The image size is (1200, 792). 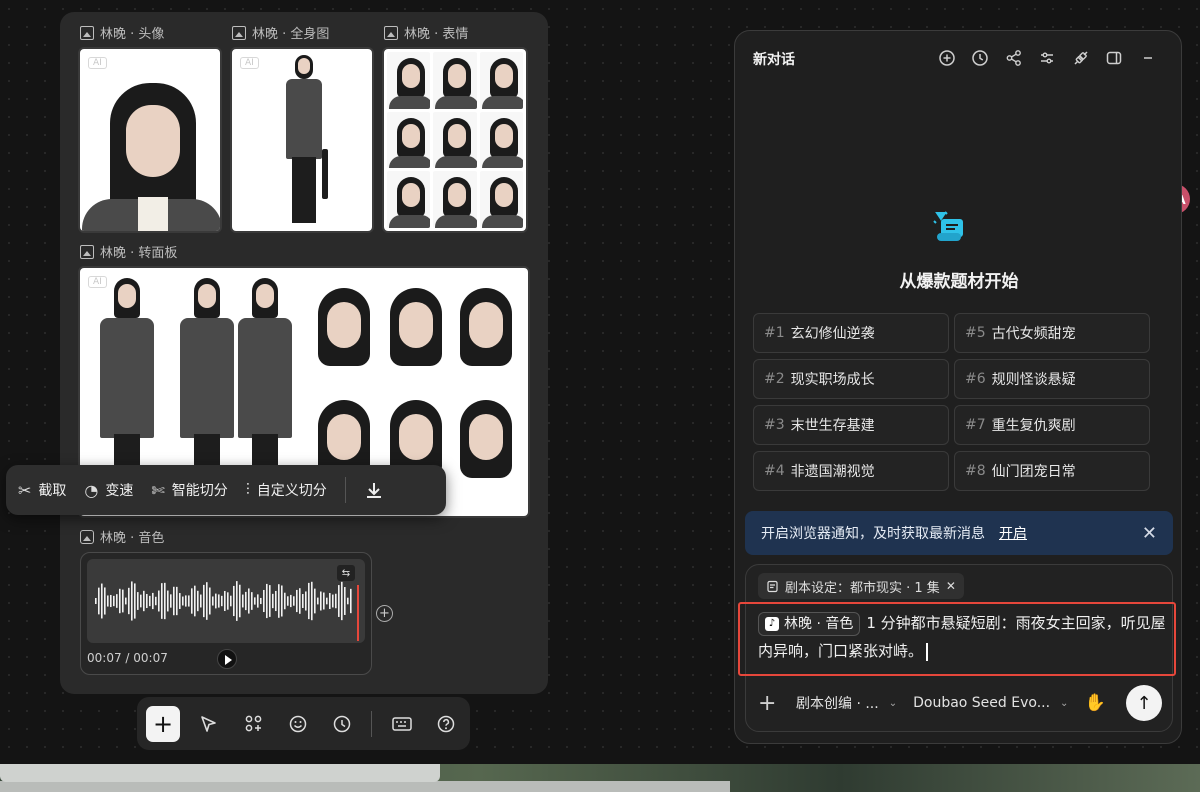 I want to click on topic-item: #1 玄幻修仙逆袭, so click(x=851, y=333).